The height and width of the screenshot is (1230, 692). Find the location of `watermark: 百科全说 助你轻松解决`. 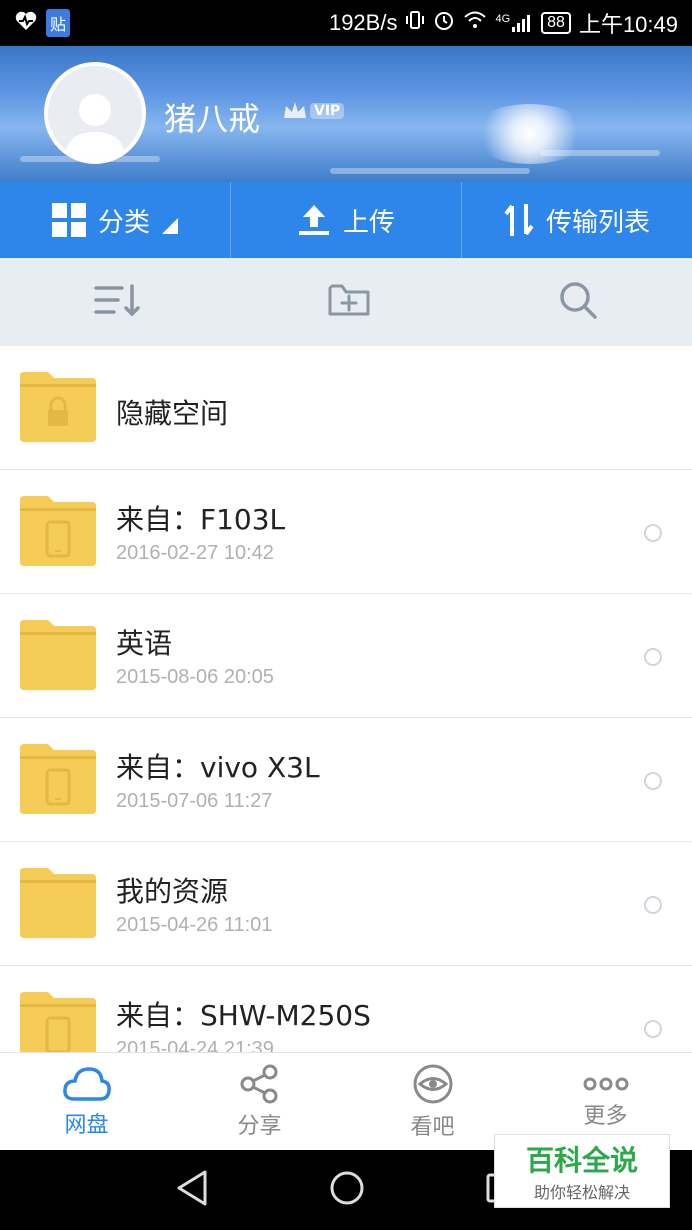

watermark: 百科全说 助你轻松解决 is located at coordinates (582, 1171).